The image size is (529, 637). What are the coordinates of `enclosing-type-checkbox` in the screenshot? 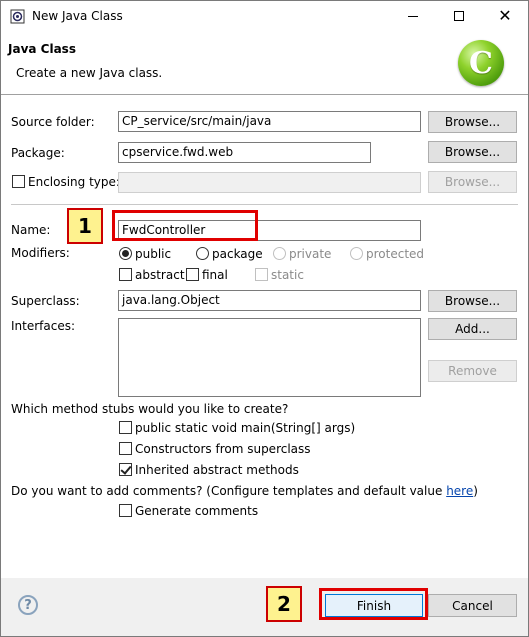 It's located at (18, 181).